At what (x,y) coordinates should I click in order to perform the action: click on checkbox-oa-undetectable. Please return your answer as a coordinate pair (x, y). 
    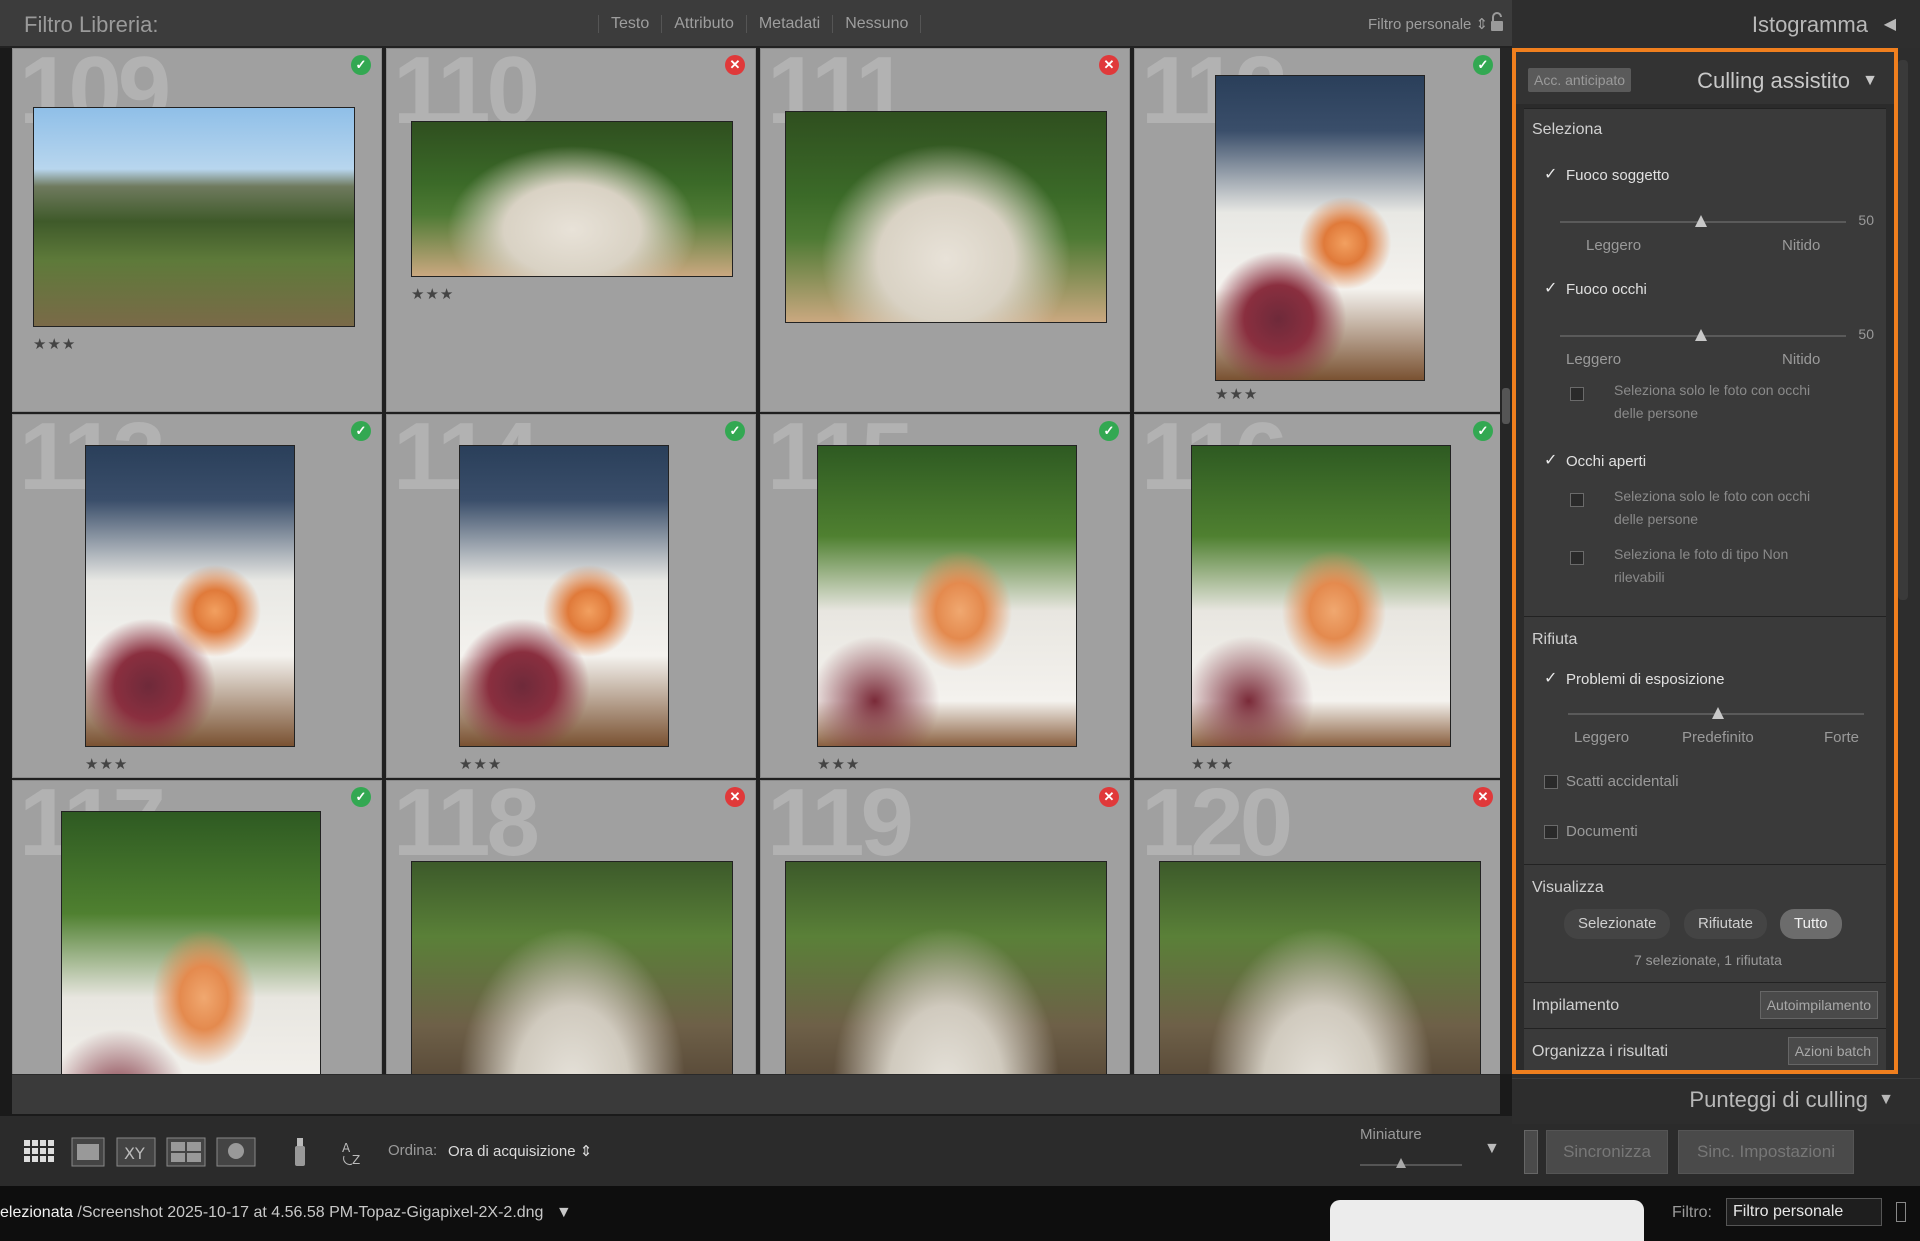
    Looking at the image, I should click on (1581, 558).